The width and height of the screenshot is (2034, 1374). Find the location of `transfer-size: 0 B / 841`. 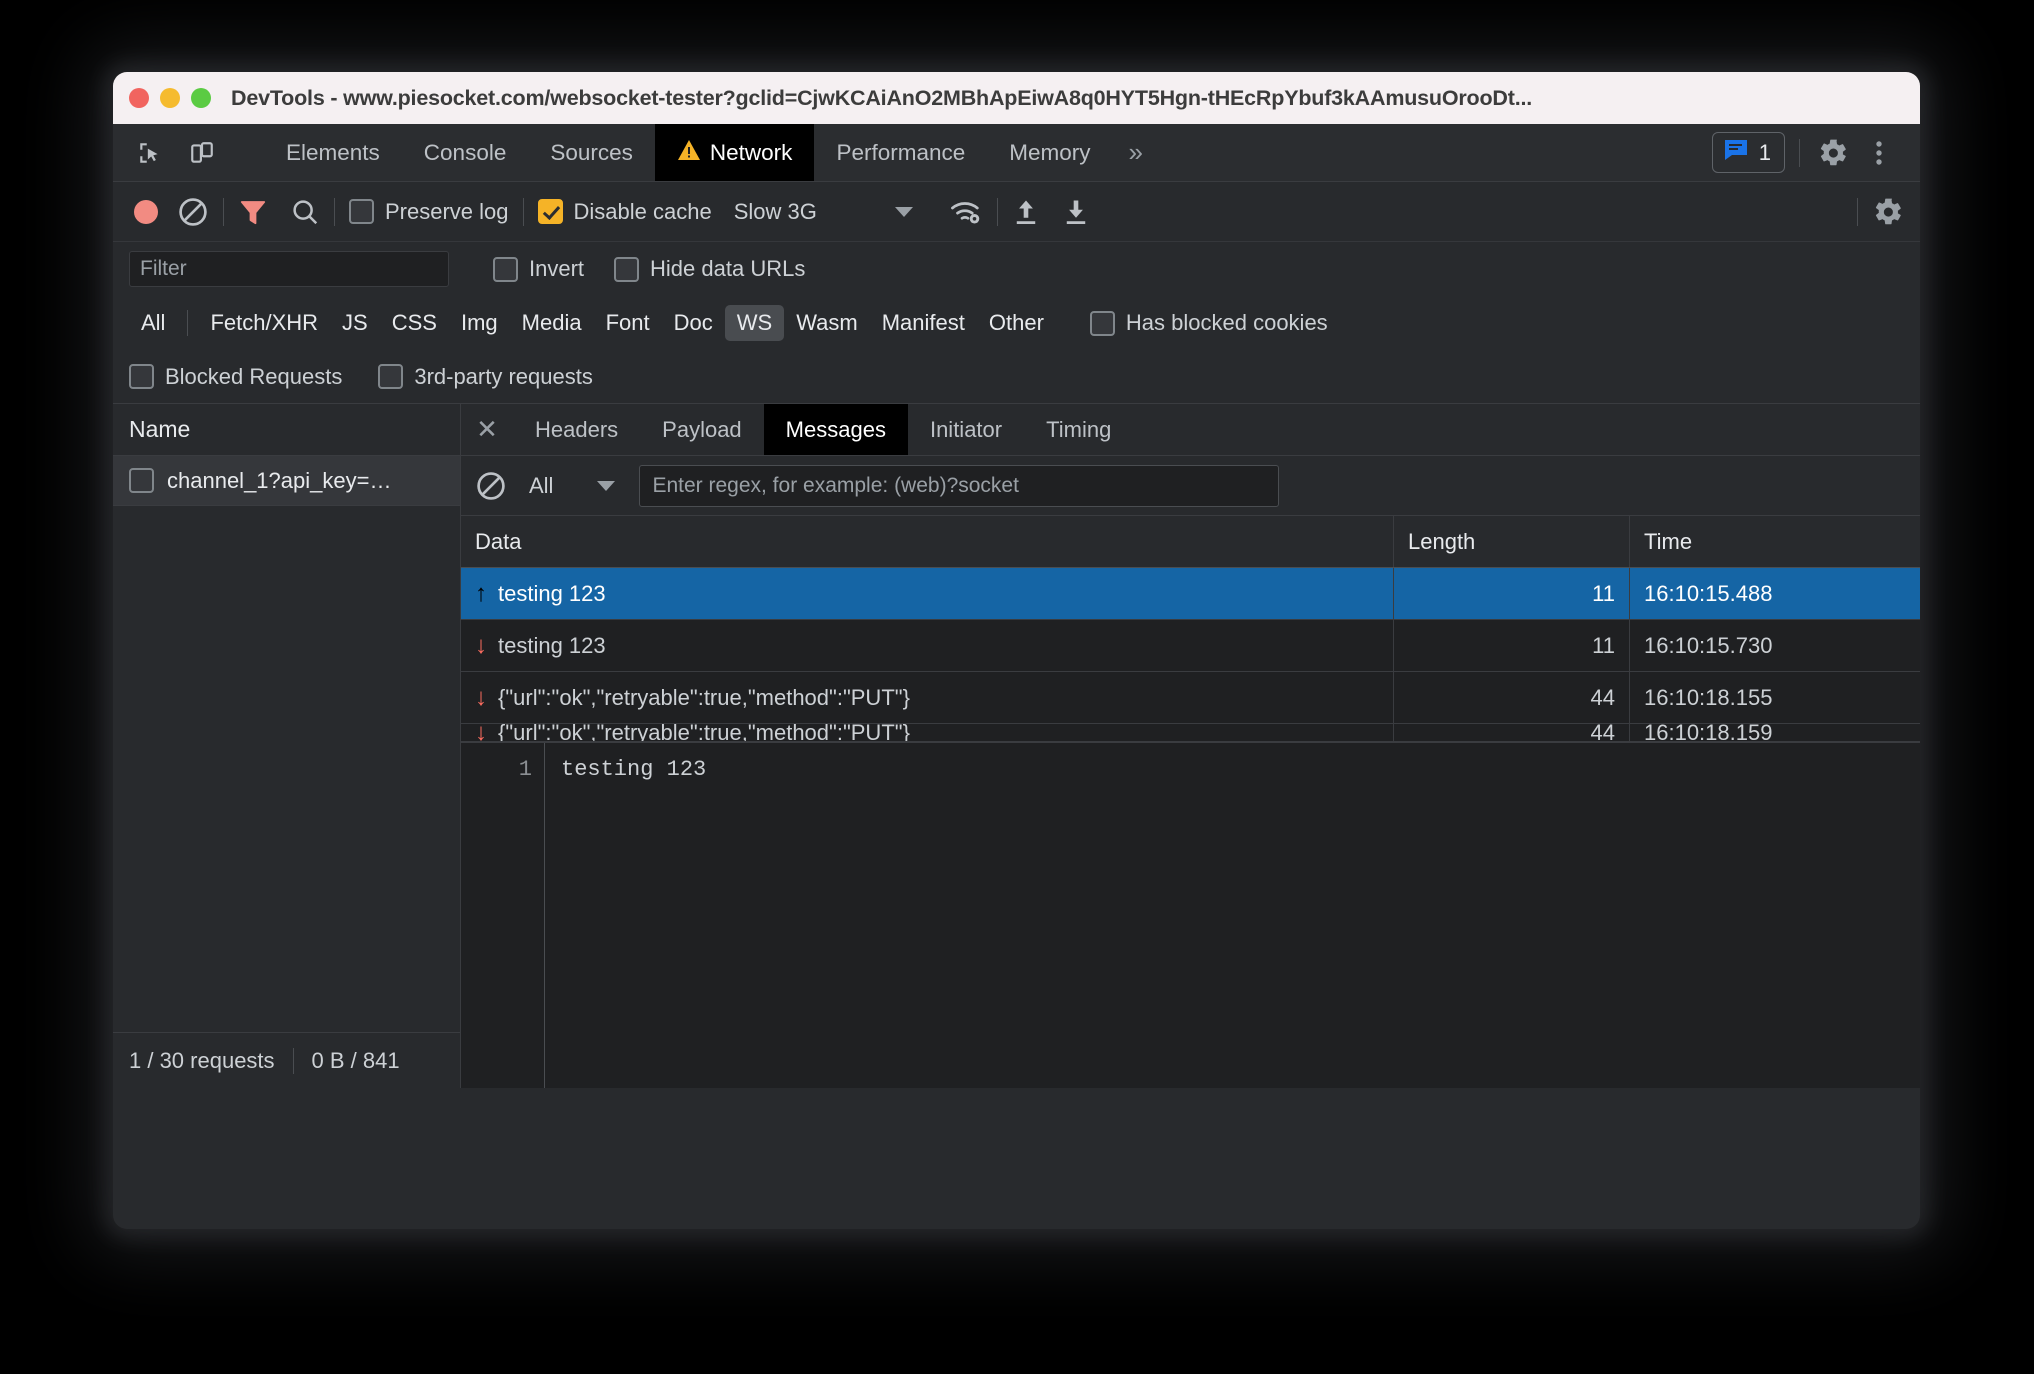

transfer-size: 0 B / 841 is located at coordinates (355, 1060).